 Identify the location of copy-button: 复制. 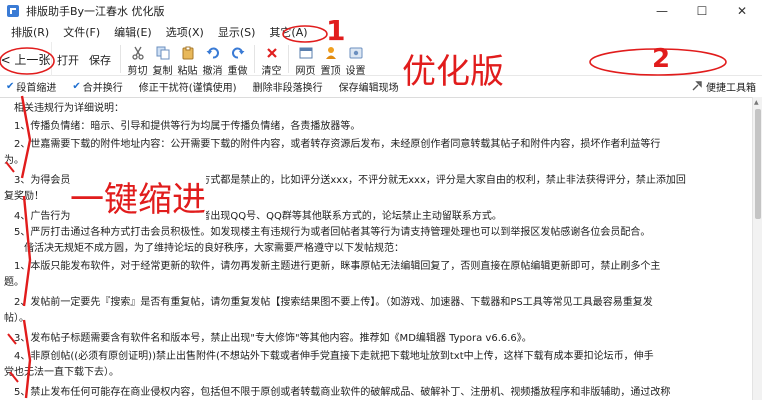
(162, 59).